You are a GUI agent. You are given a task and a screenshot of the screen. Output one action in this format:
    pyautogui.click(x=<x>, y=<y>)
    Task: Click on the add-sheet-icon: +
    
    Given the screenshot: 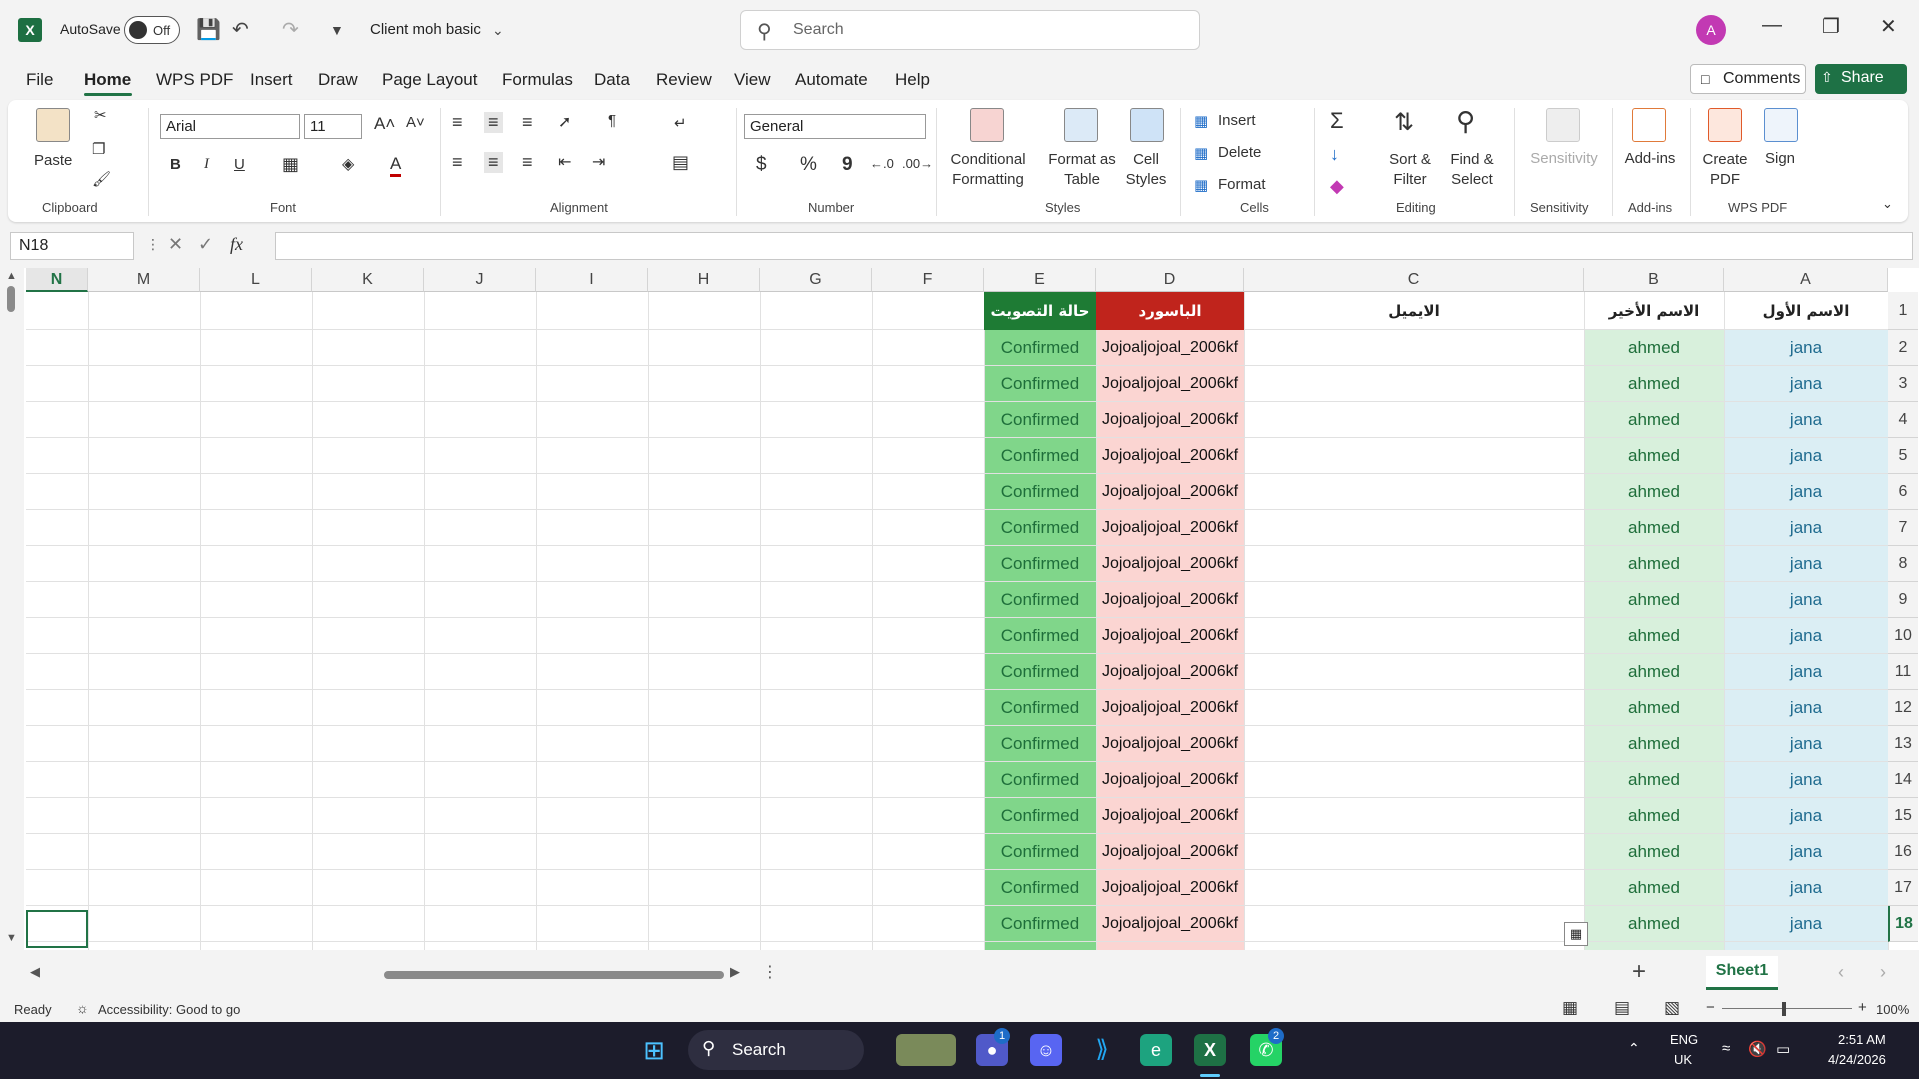 What is the action you would take?
    pyautogui.click(x=1639, y=972)
    